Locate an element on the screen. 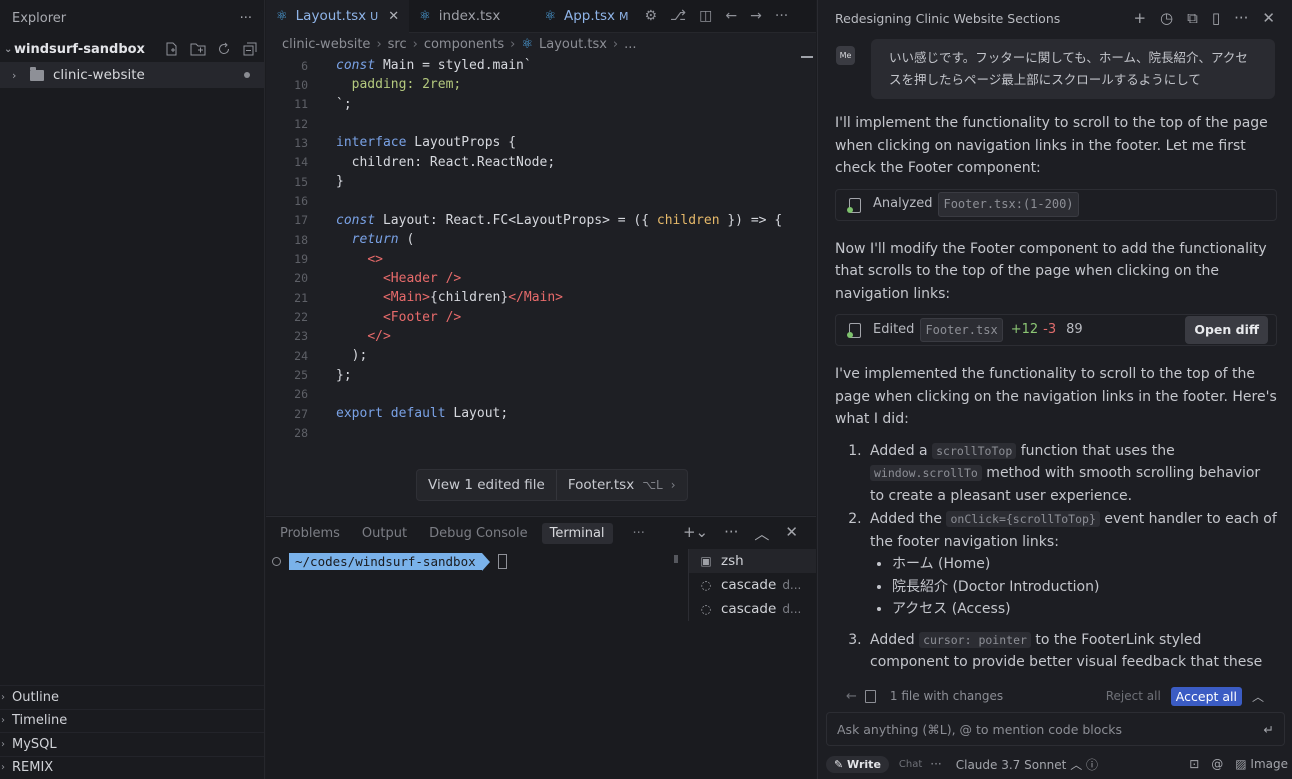 The image size is (1292, 779). mention-icon: @ is located at coordinates (1217, 764).